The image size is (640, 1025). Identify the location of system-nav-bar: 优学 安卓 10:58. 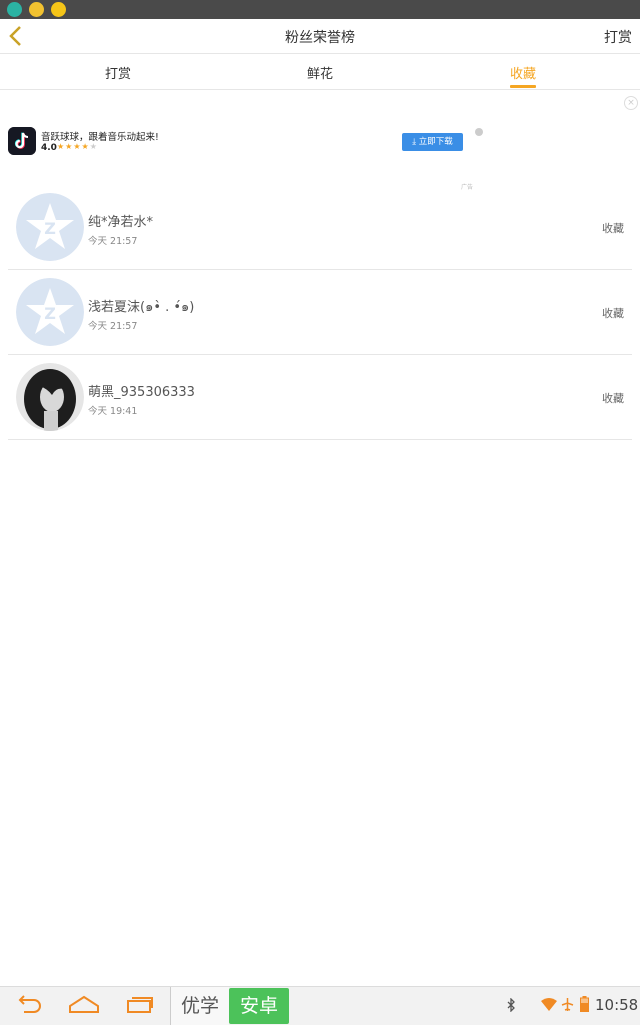
(320, 1005).